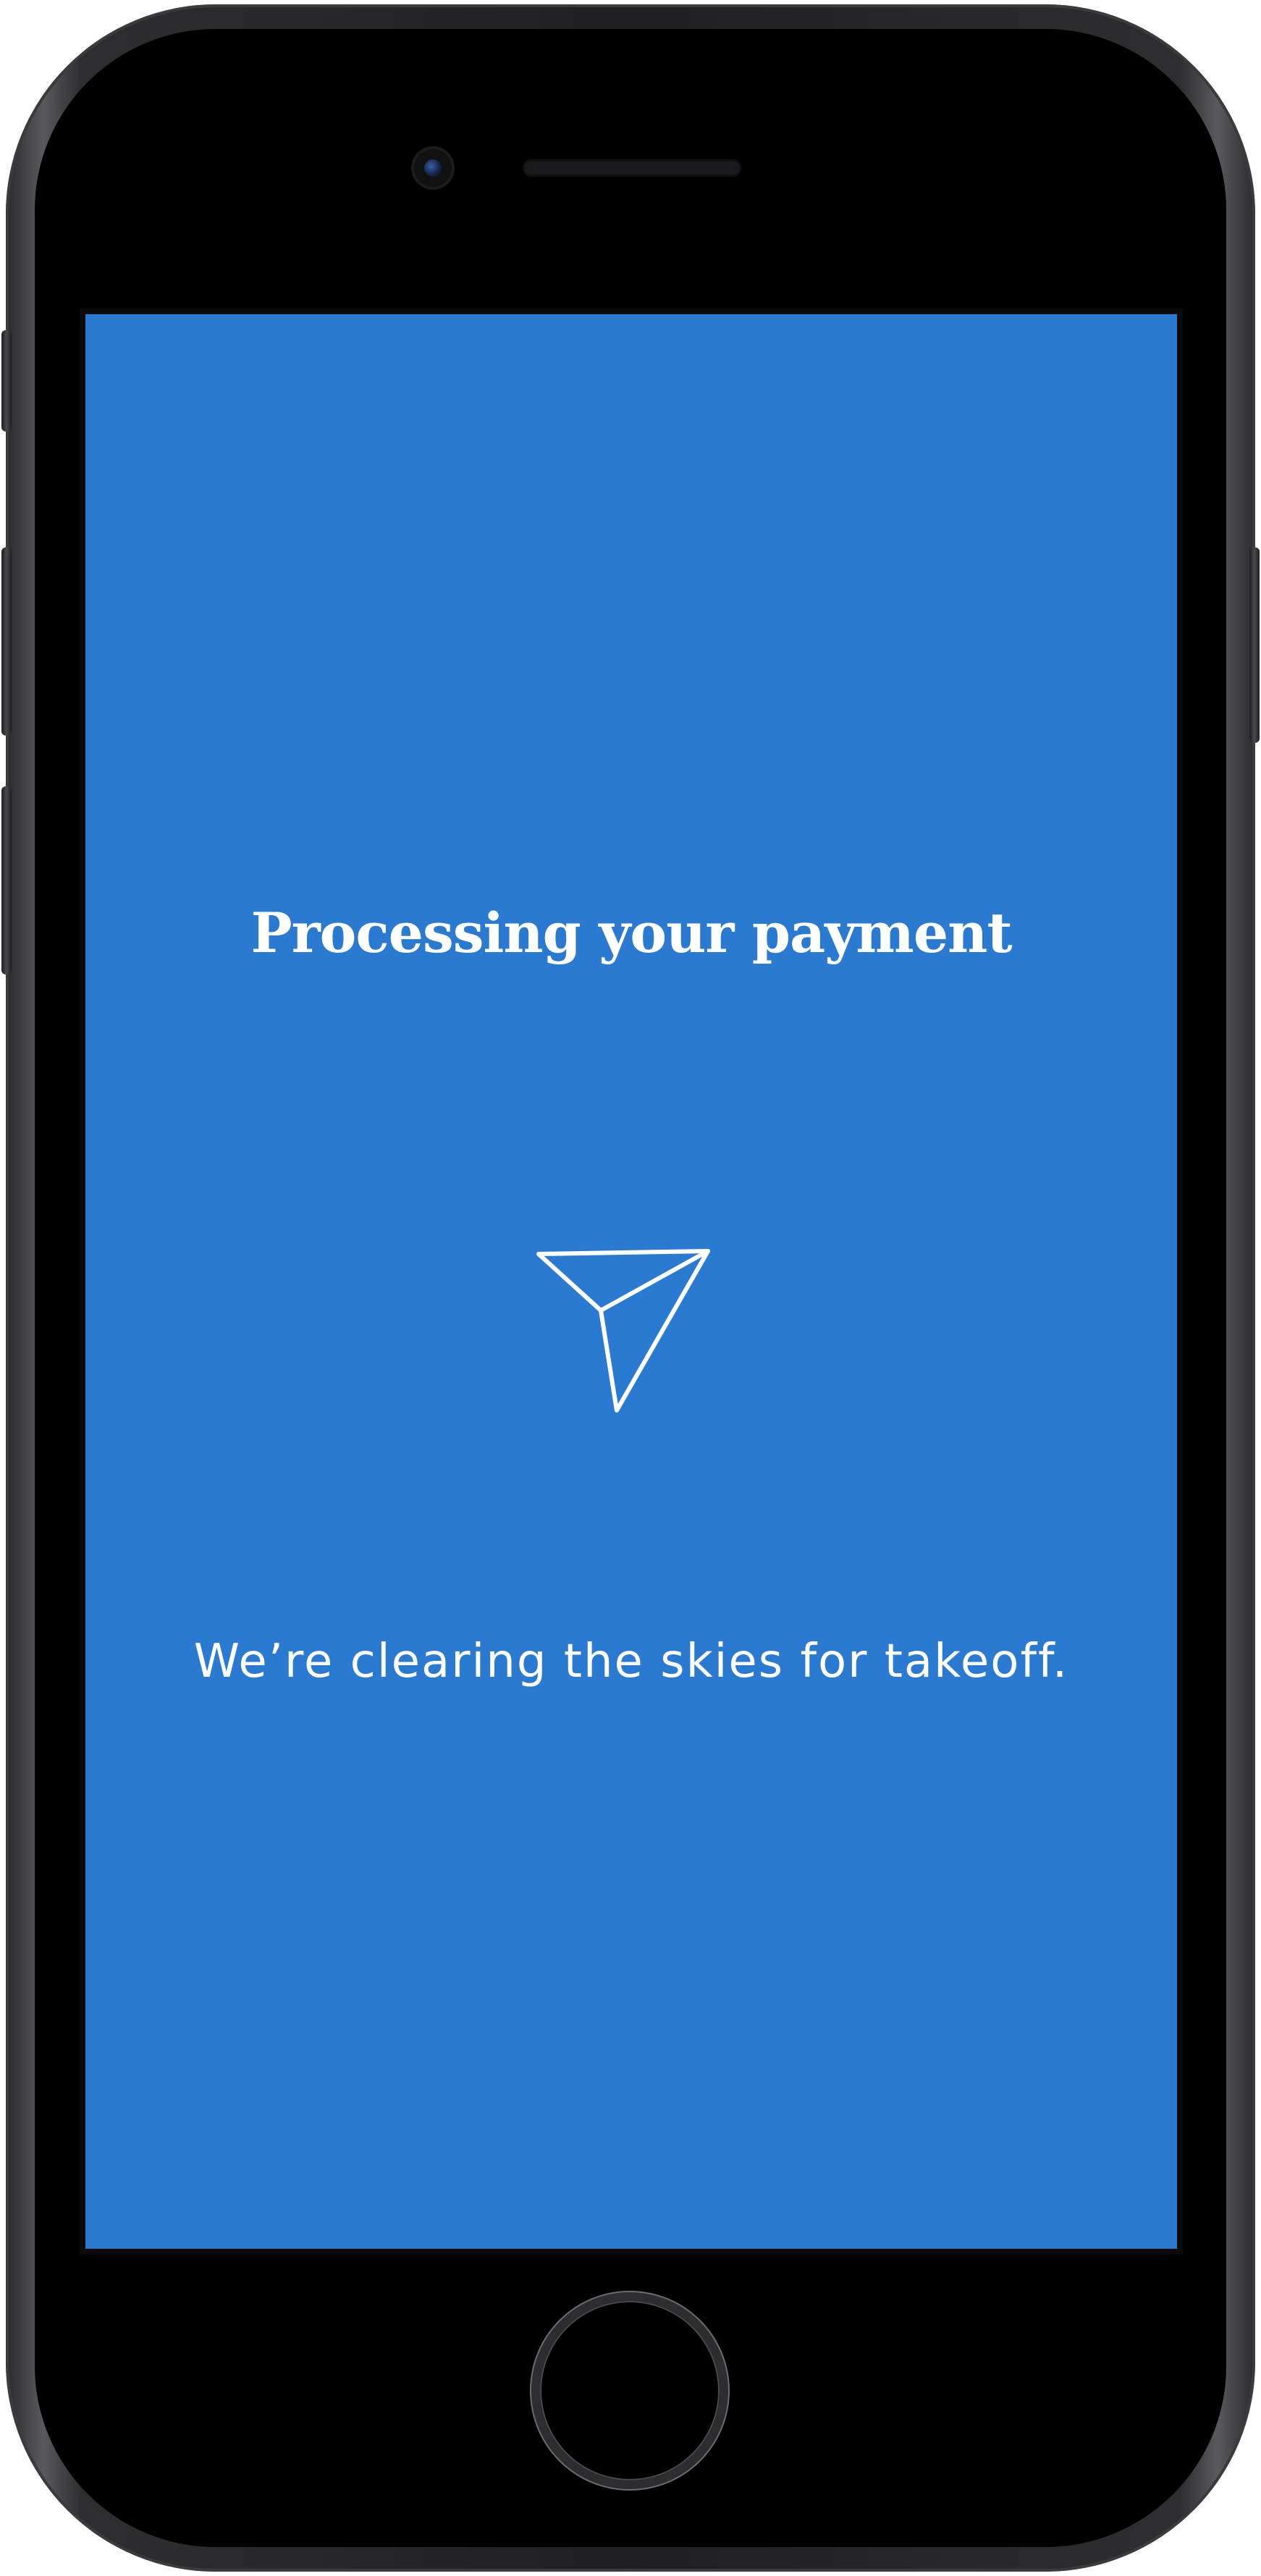 The width and height of the screenshot is (1261, 2576). What do you see at coordinates (629, 2390) in the screenshot?
I see `home-button` at bounding box center [629, 2390].